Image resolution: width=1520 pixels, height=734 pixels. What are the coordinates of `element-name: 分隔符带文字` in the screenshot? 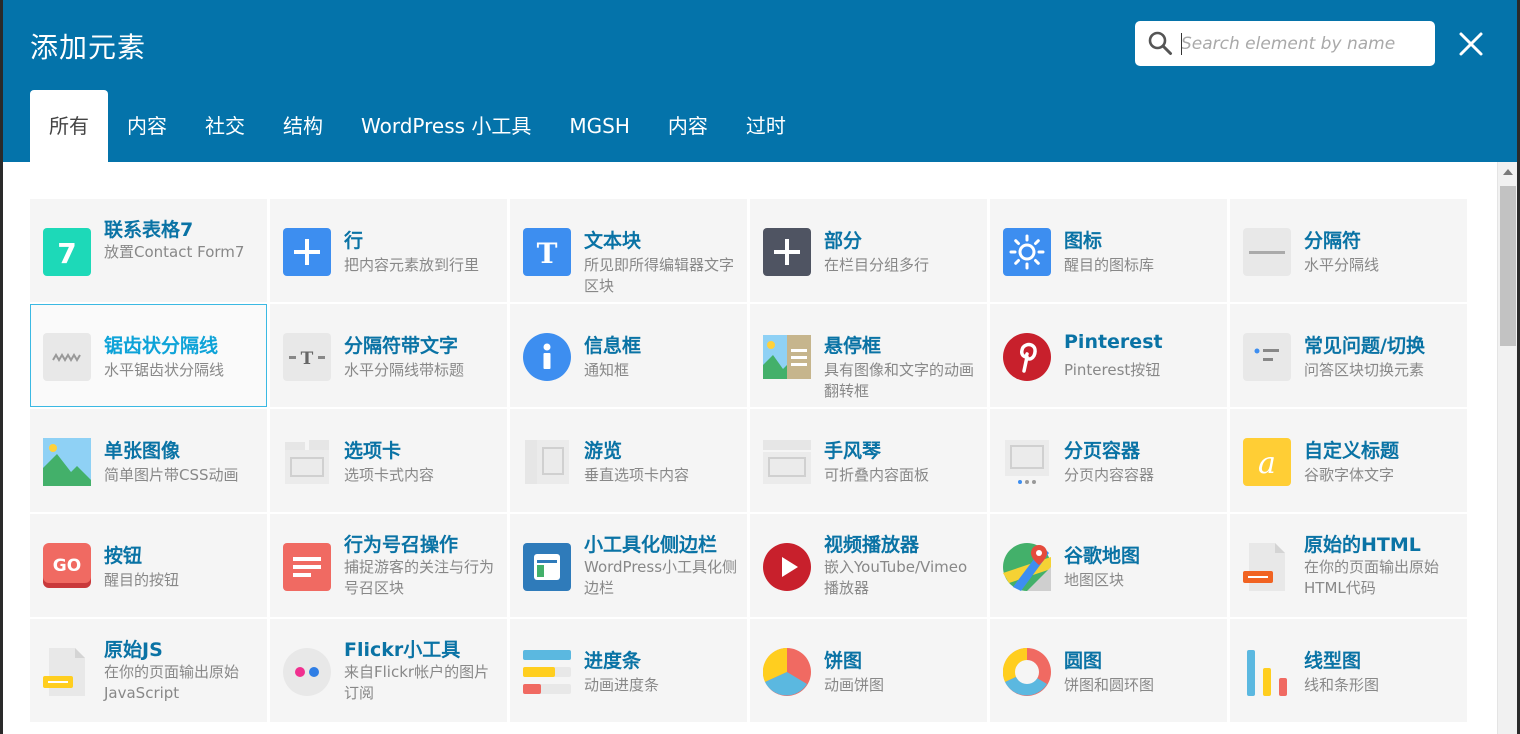 It's located at (401, 346).